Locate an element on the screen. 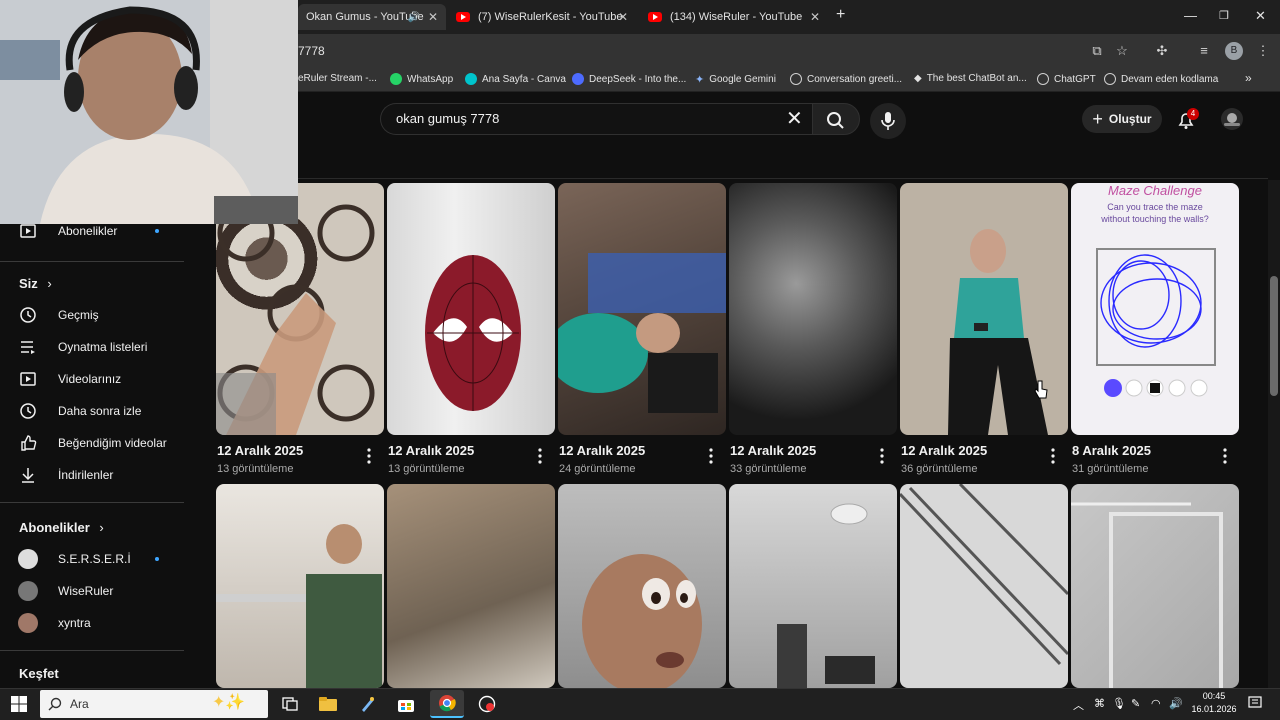 Image resolution: width=1280 pixels, height=720 pixels. bookmark-item: Devam eden kodlama is located at coordinates (1161, 79).